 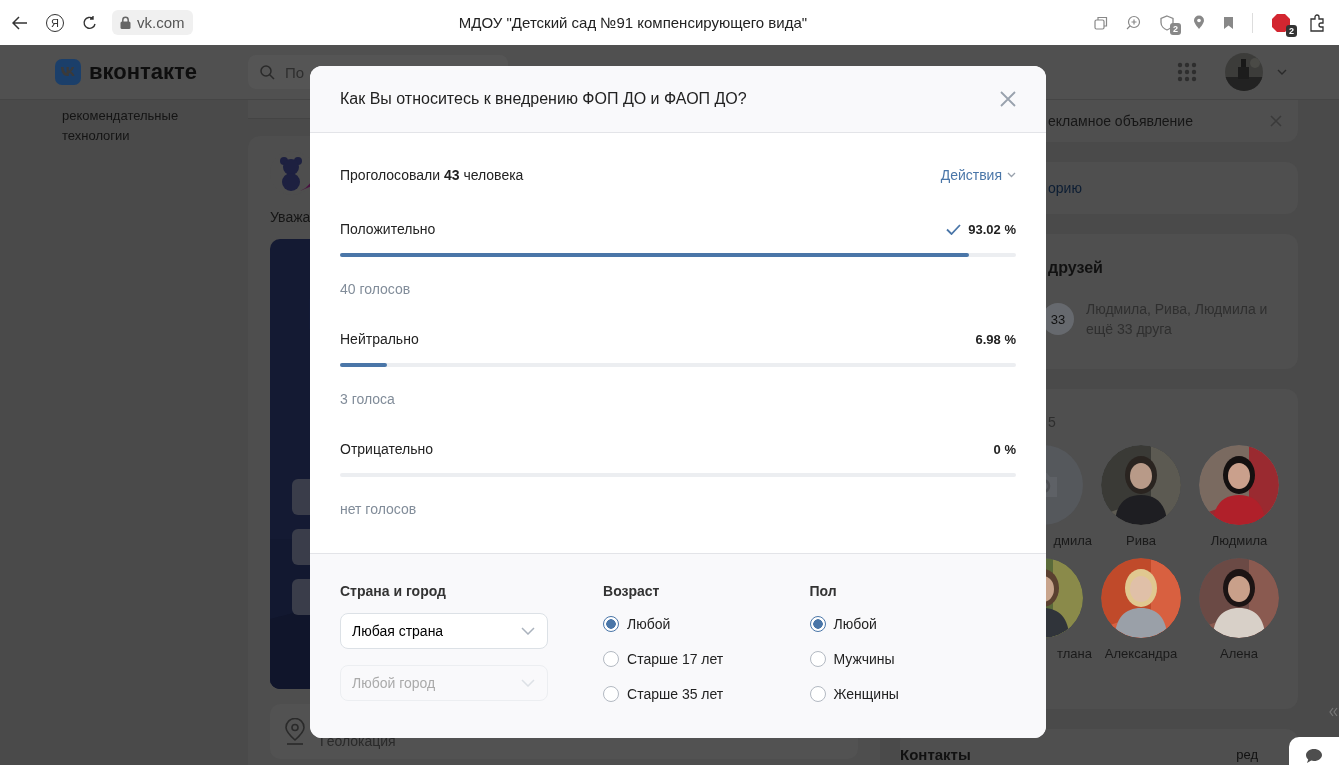 What do you see at coordinates (1314, 756) in the screenshot?
I see `speech-bubble-icon` at bounding box center [1314, 756].